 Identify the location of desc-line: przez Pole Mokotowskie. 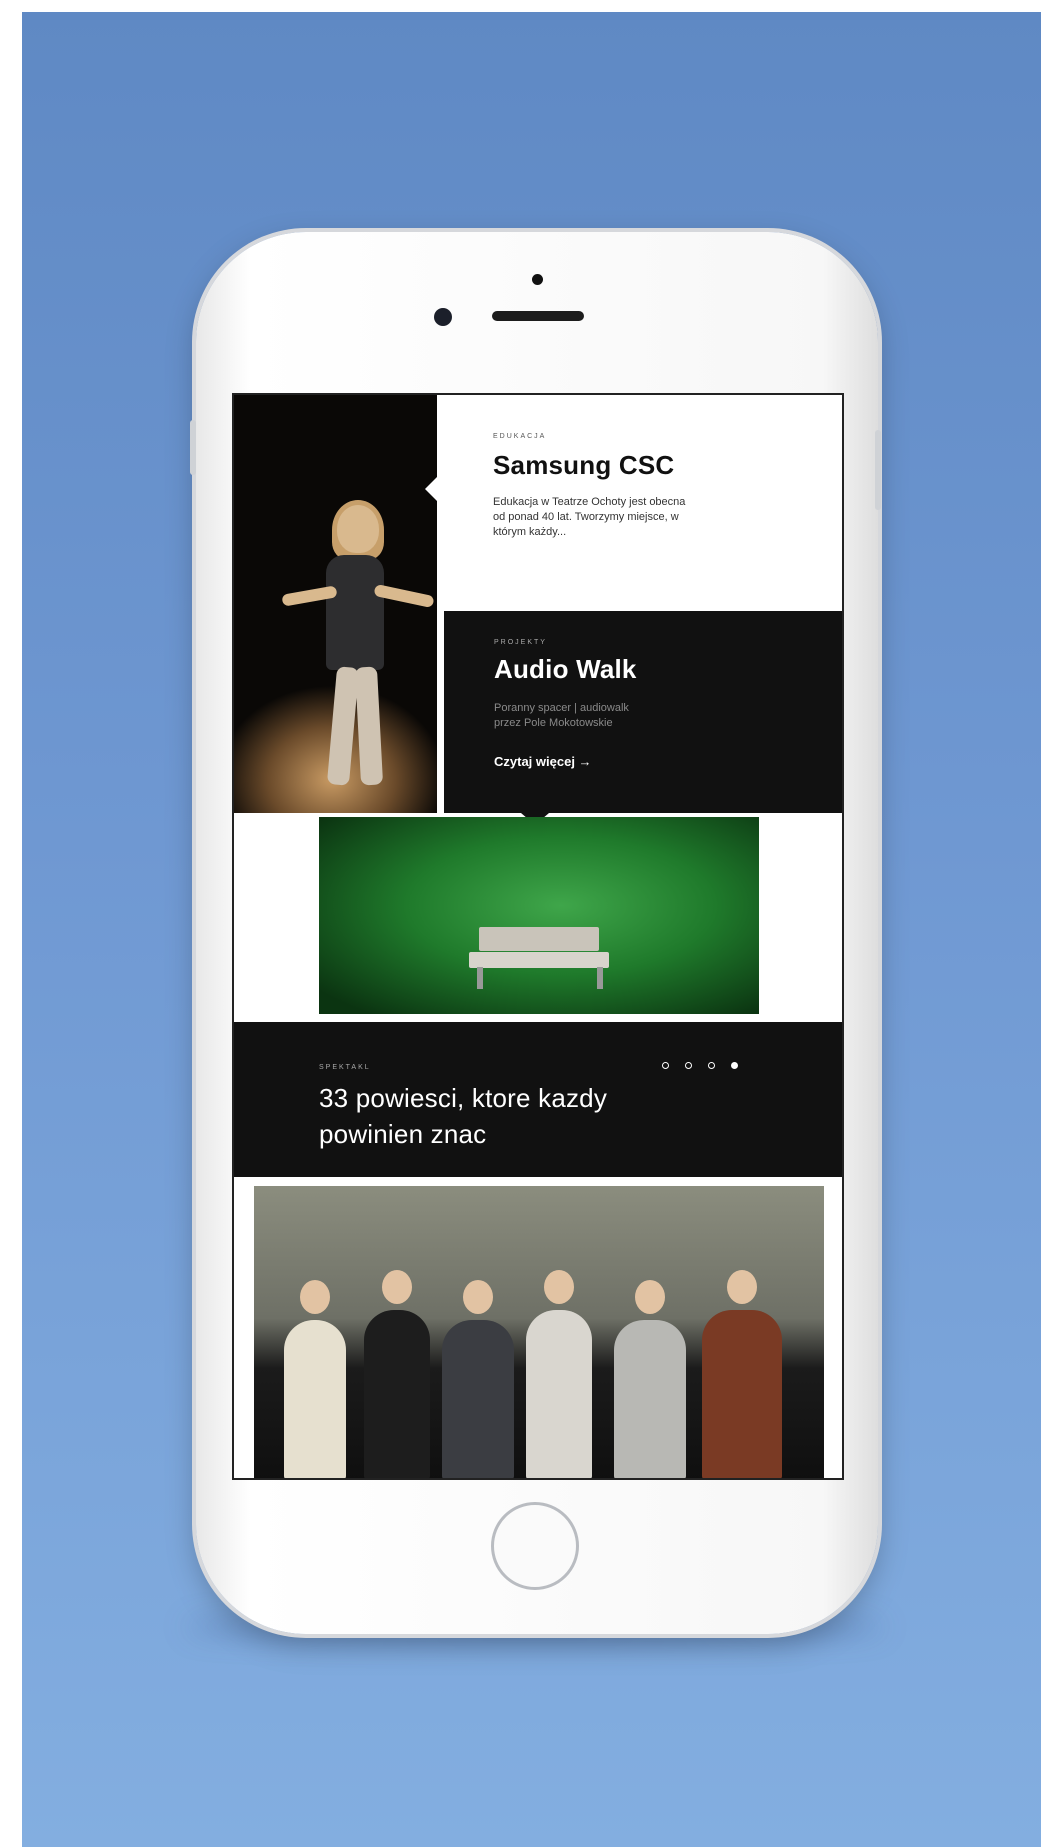
(553, 723).